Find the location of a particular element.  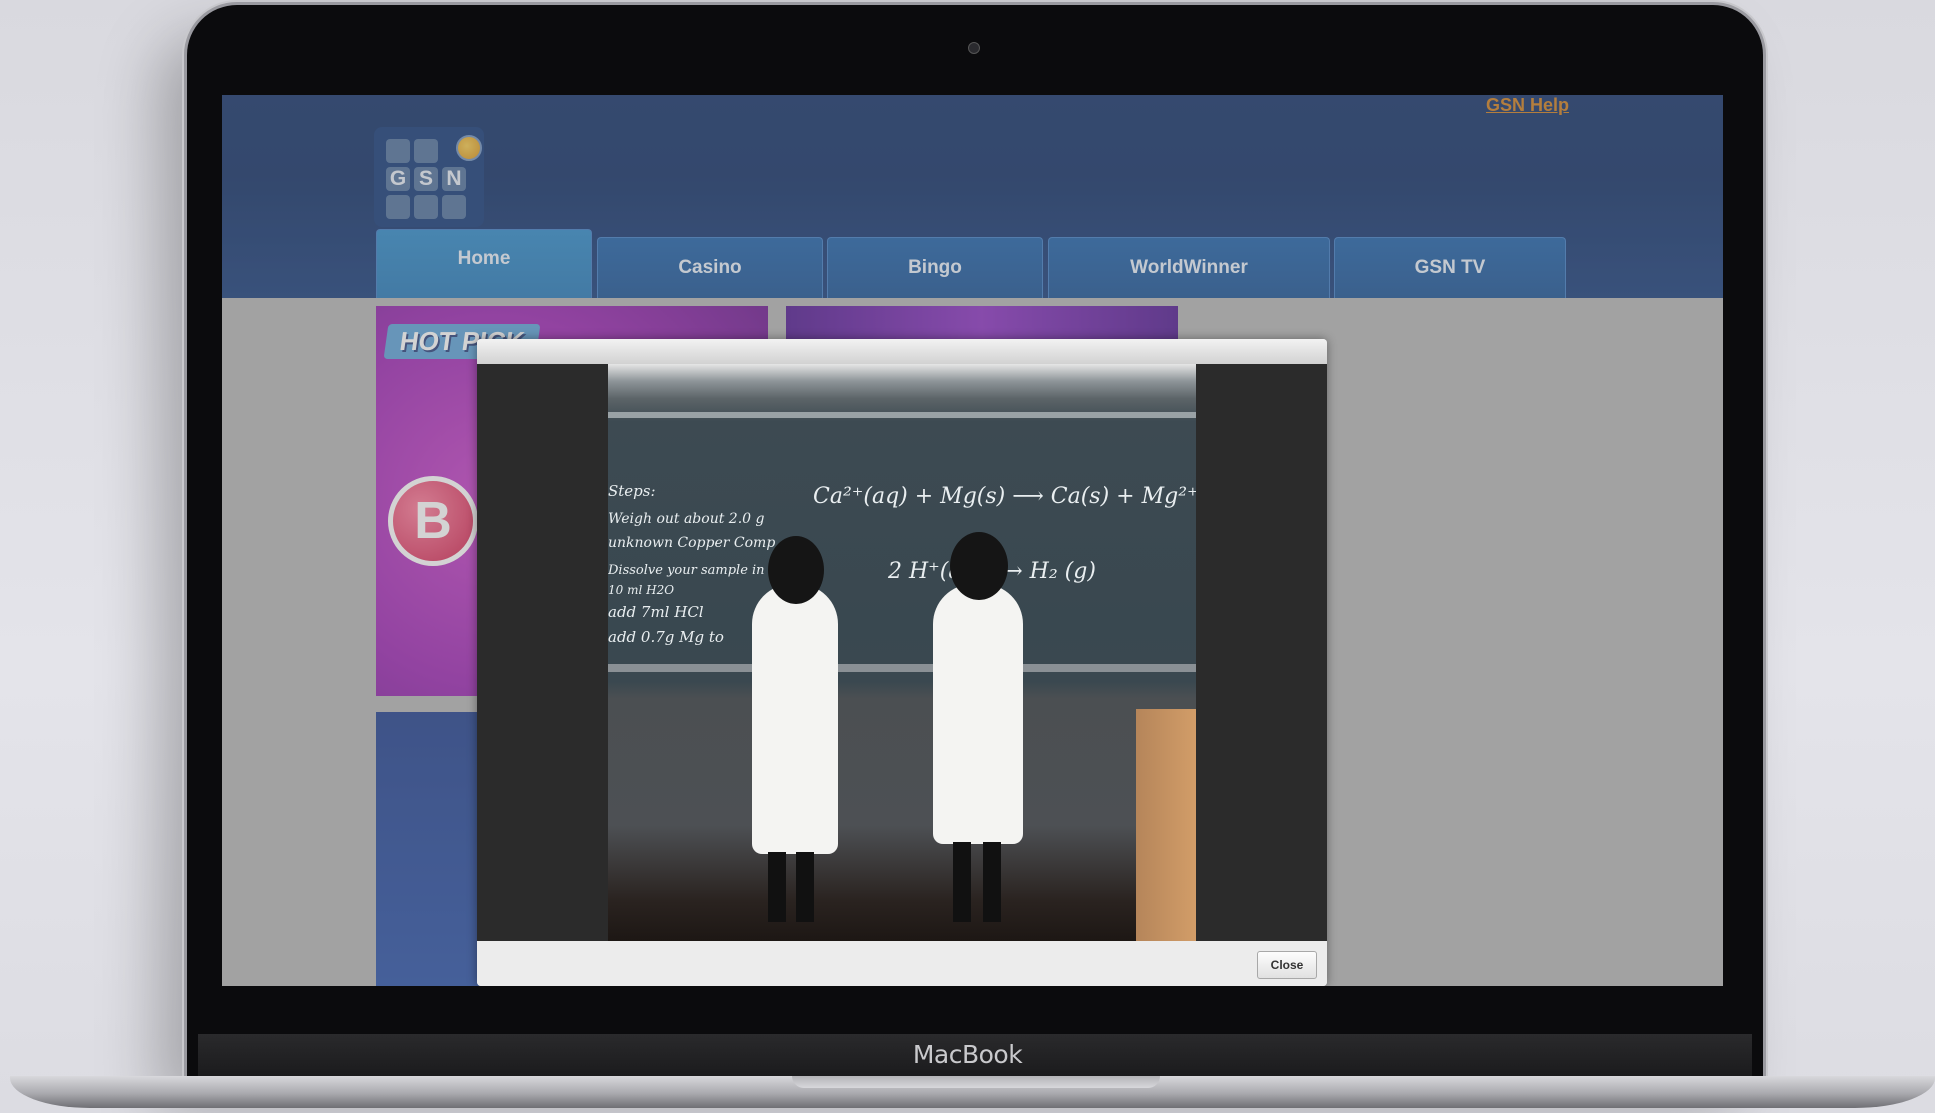

close-button: Close is located at coordinates (1287, 965).